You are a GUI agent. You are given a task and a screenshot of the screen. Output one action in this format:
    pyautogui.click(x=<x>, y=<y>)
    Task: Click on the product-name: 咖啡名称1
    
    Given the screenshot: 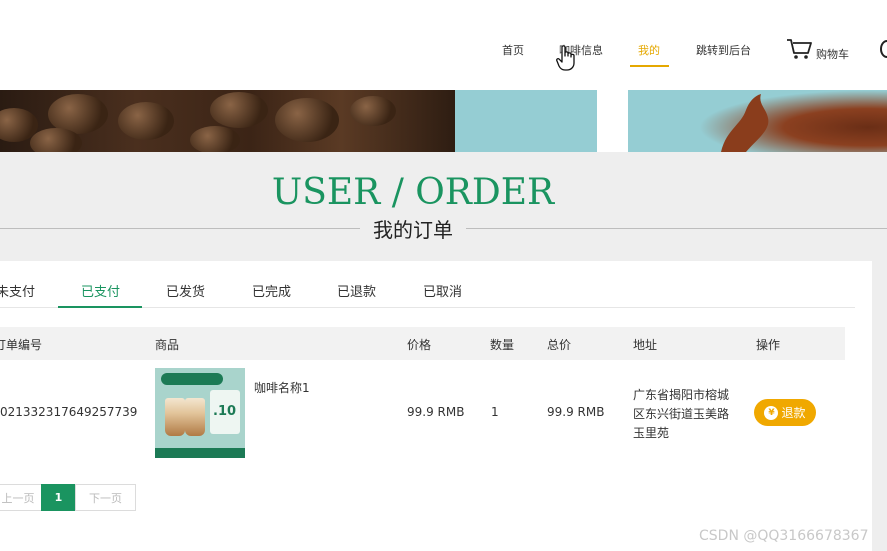 What is the action you would take?
    pyautogui.click(x=282, y=387)
    